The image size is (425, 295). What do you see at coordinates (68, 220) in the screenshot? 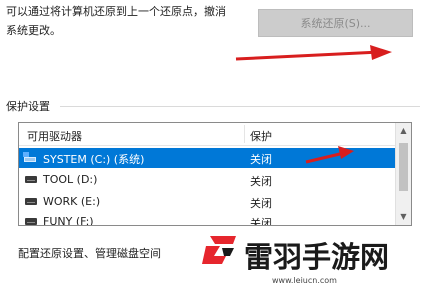
I see `drive-name: FUNY (F:)` at bounding box center [68, 220].